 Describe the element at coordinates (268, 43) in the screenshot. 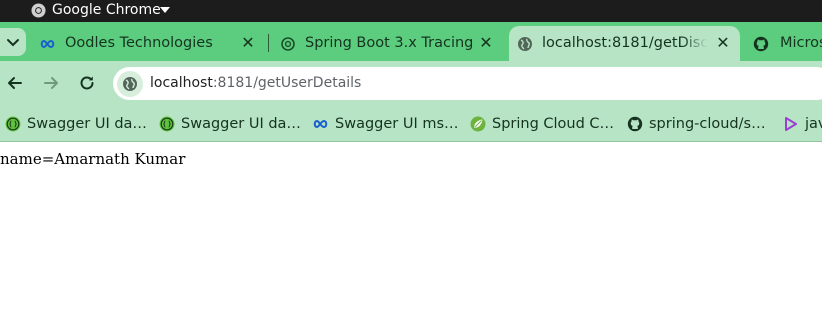

I see `tab-separator` at that location.